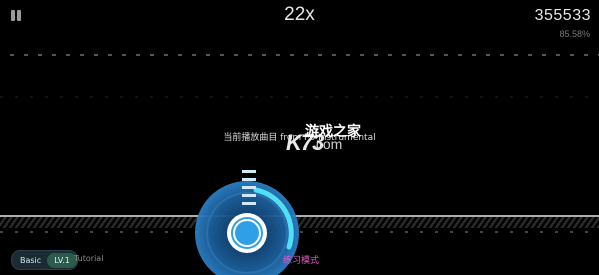 The height and width of the screenshot is (275, 599). What do you see at coordinates (299, 222) in the screenshot?
I see `hatch-band` at bounding box center [299, 222].